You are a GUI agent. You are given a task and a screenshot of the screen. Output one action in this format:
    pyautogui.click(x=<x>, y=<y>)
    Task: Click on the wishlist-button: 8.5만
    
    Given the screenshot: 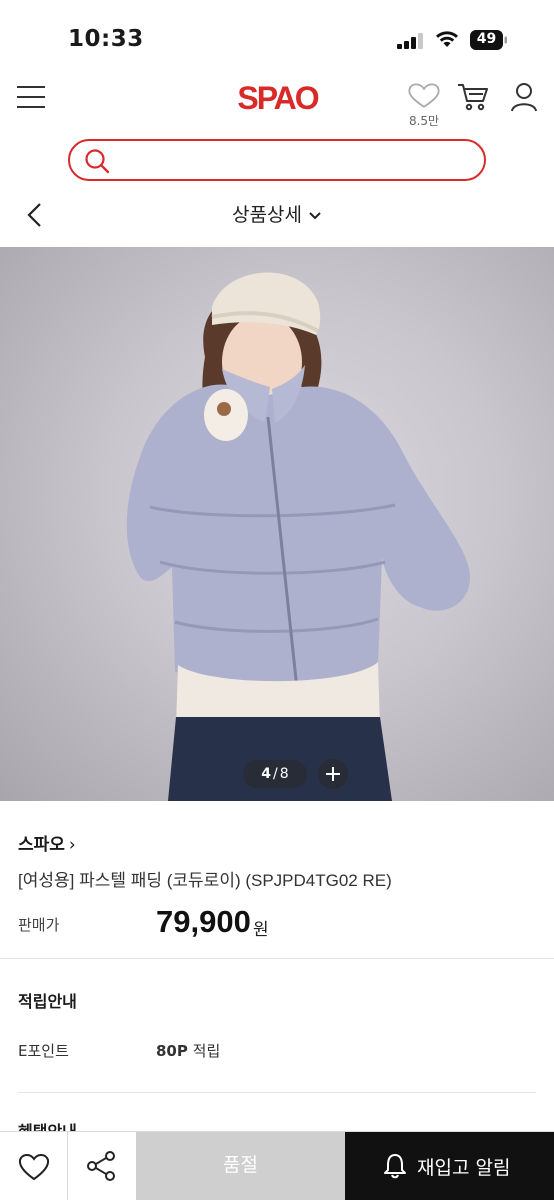 What is the action you would take?
    pyautogui.click(x=424, y=105)
    